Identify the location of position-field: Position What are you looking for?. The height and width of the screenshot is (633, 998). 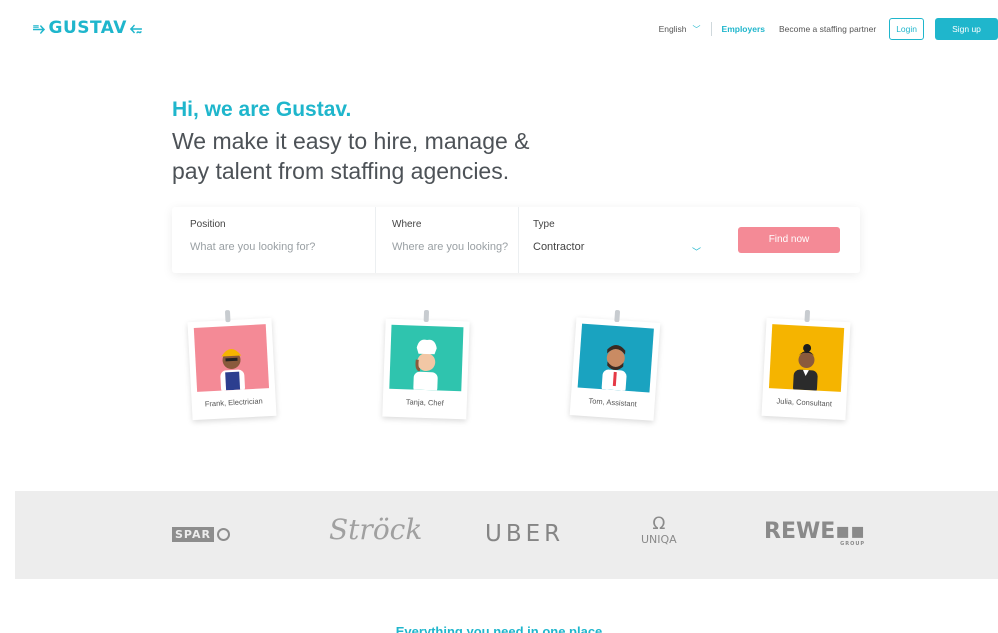
(274, 240).